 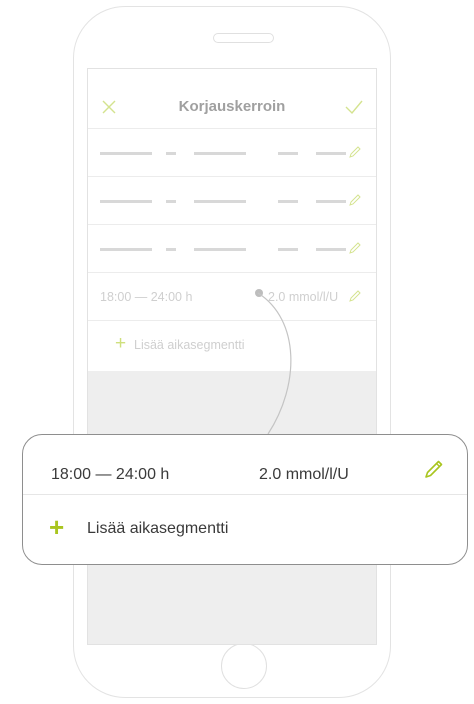 I want to click on plus-icon: +, so click(x=56, y=527).